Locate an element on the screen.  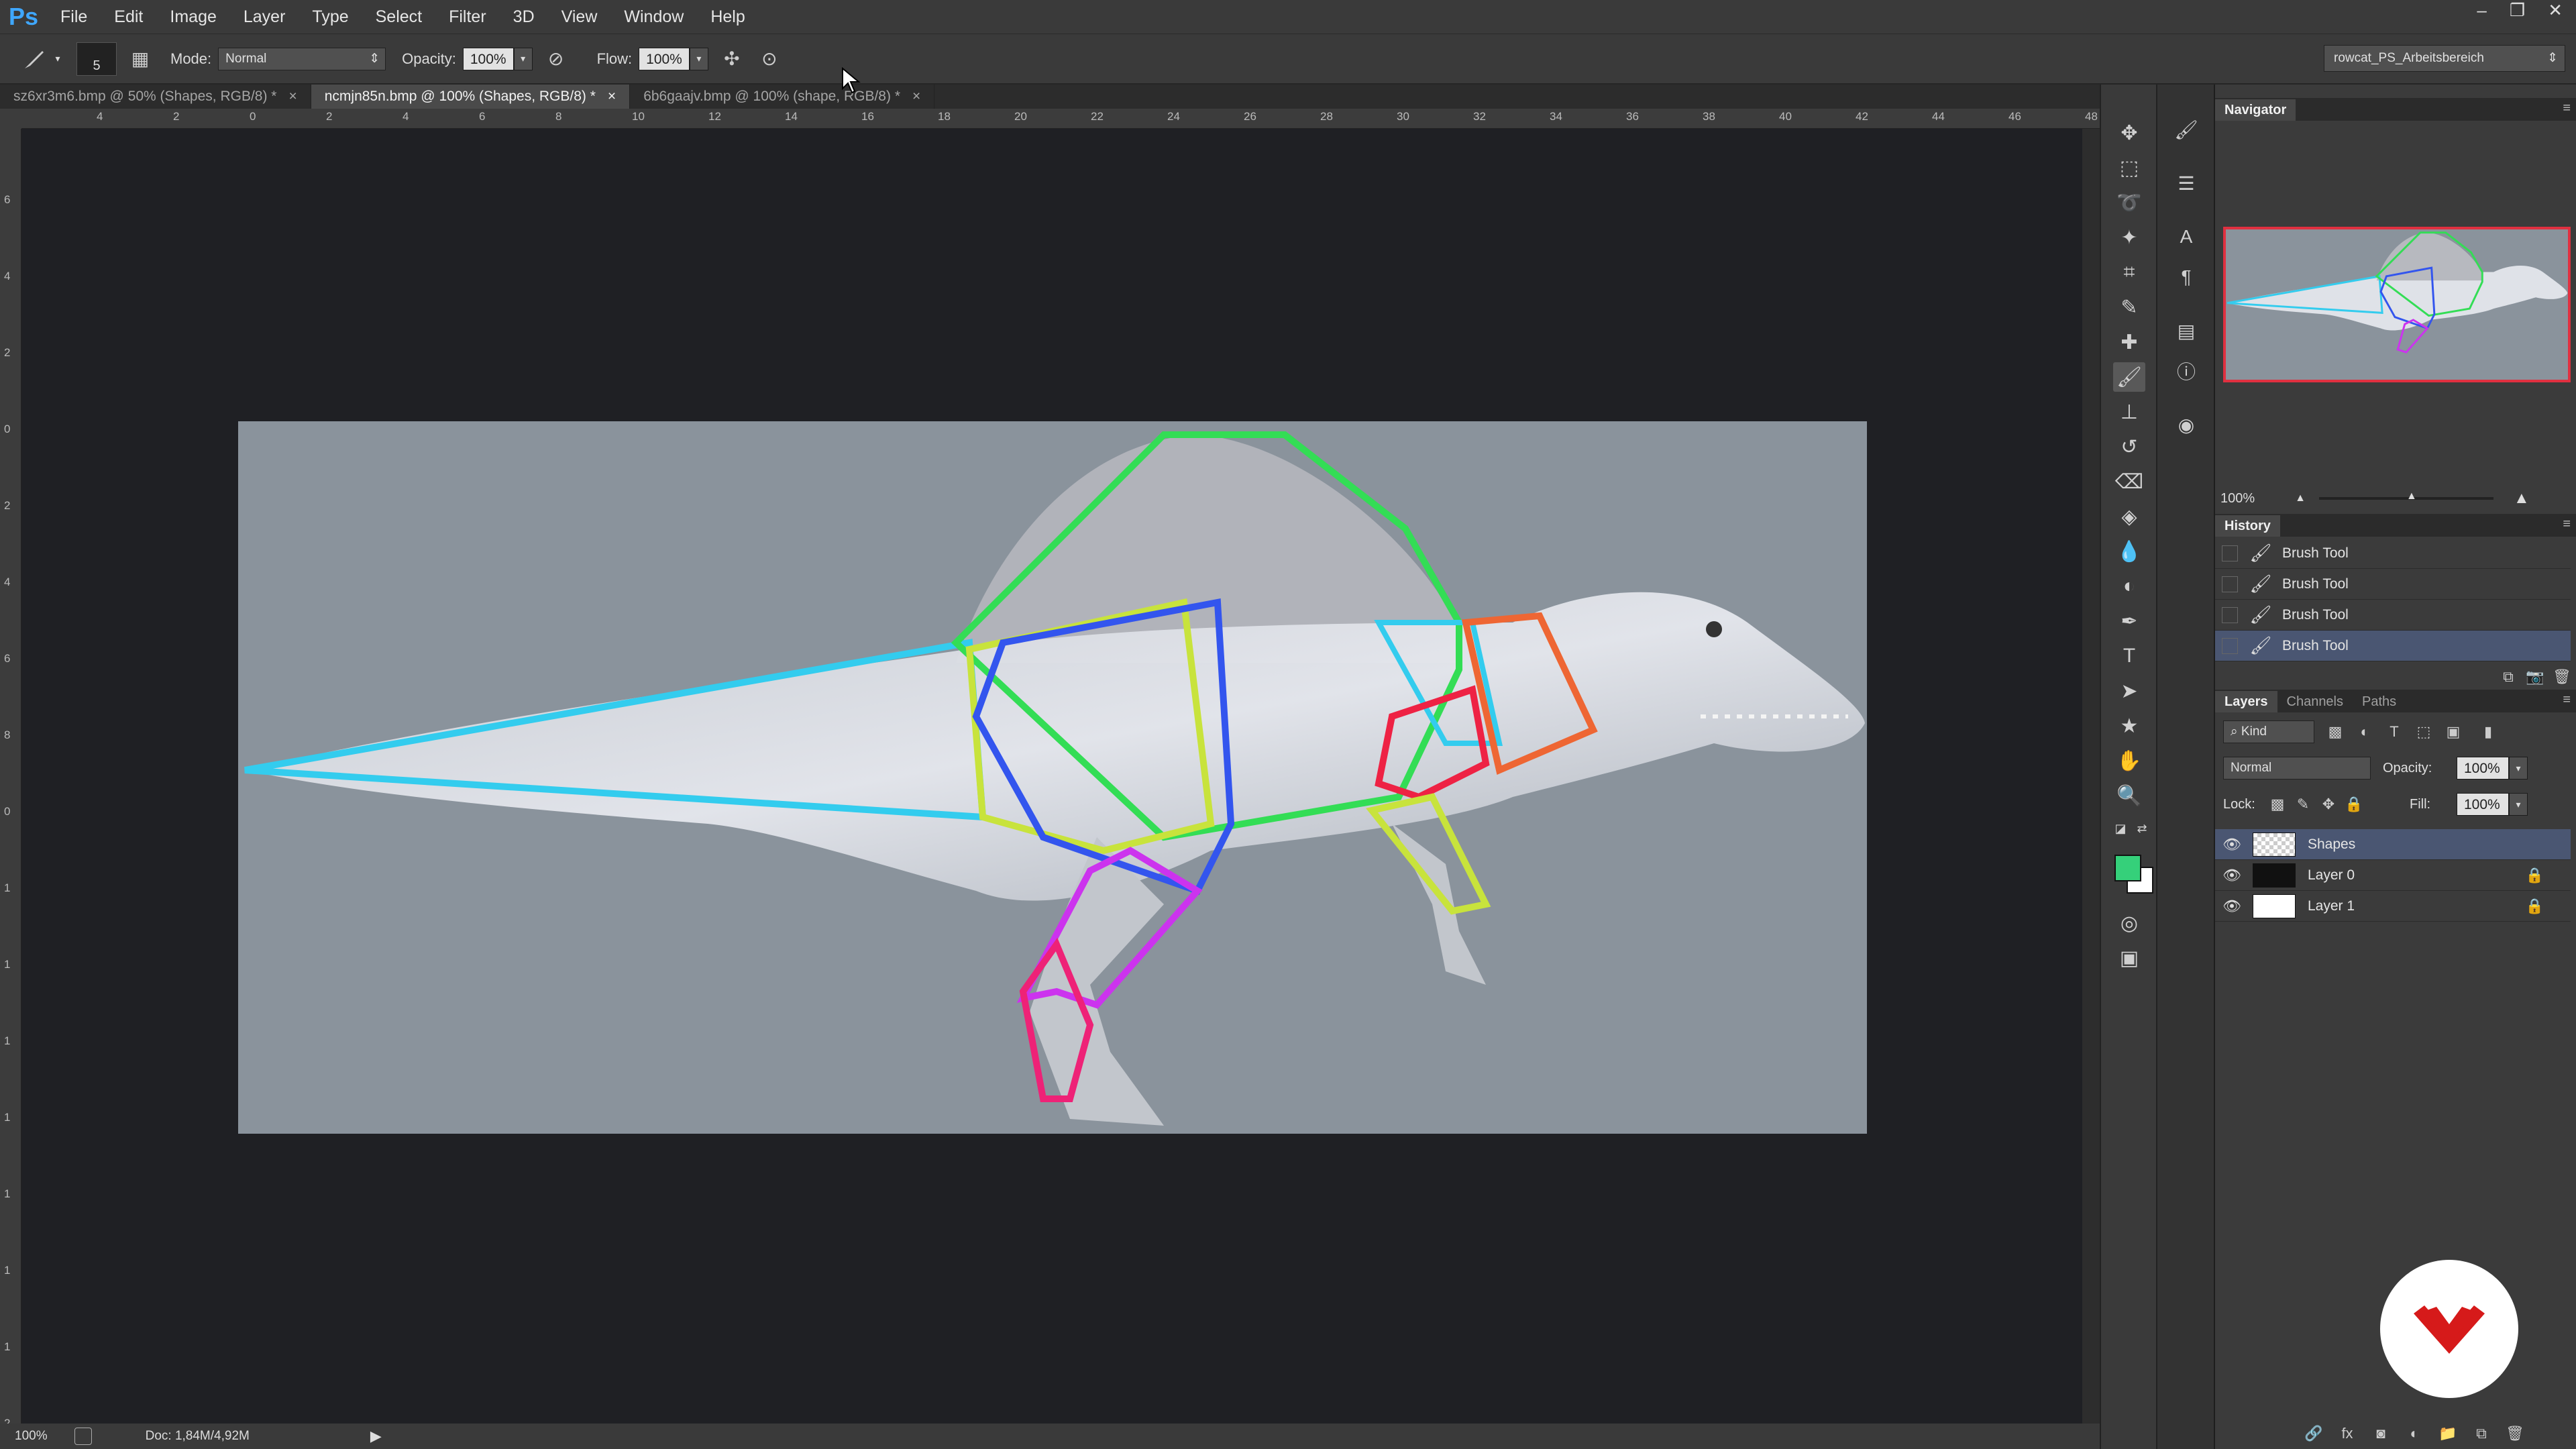
slider-handle: ▲ is located at coordinates (2411, 496).